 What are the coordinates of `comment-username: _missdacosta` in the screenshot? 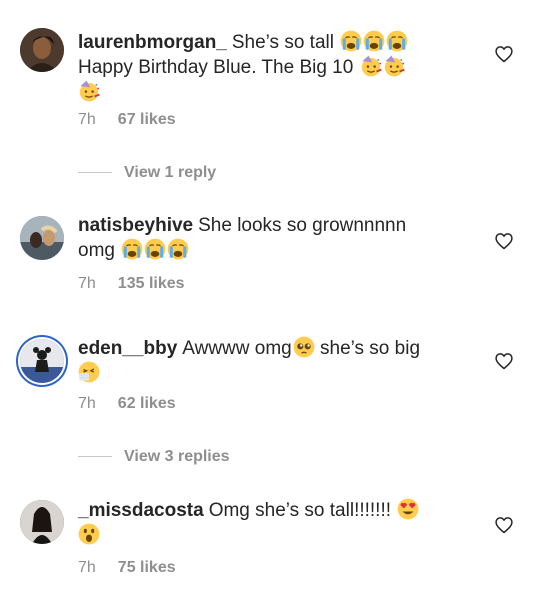 It's located at (141, 510).